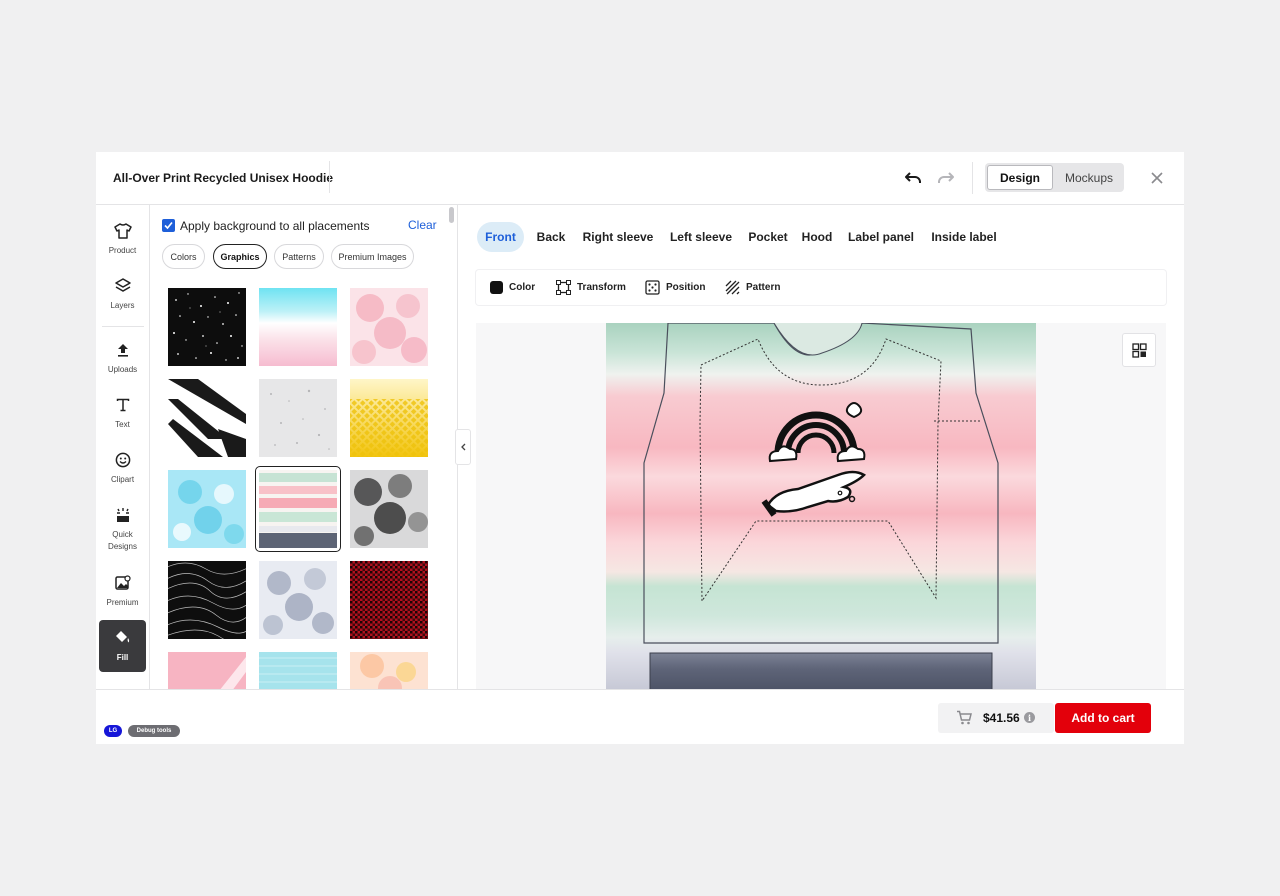 Image resolution: width=1280 pixels, height=896 pixels. I want to click on graphic-tile-black-smoke, so click(389, 509).